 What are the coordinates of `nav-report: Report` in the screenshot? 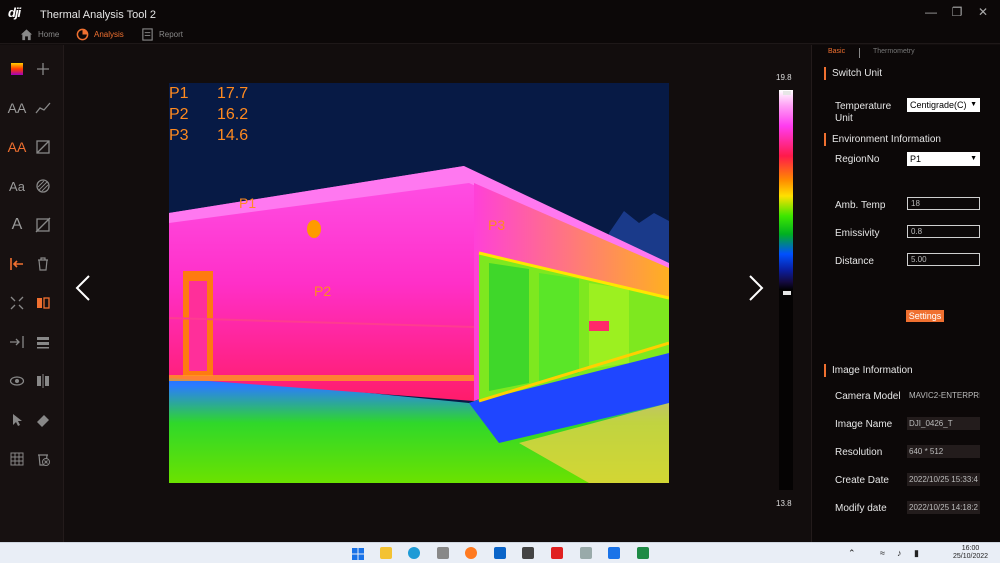 It's located at (162, 34).